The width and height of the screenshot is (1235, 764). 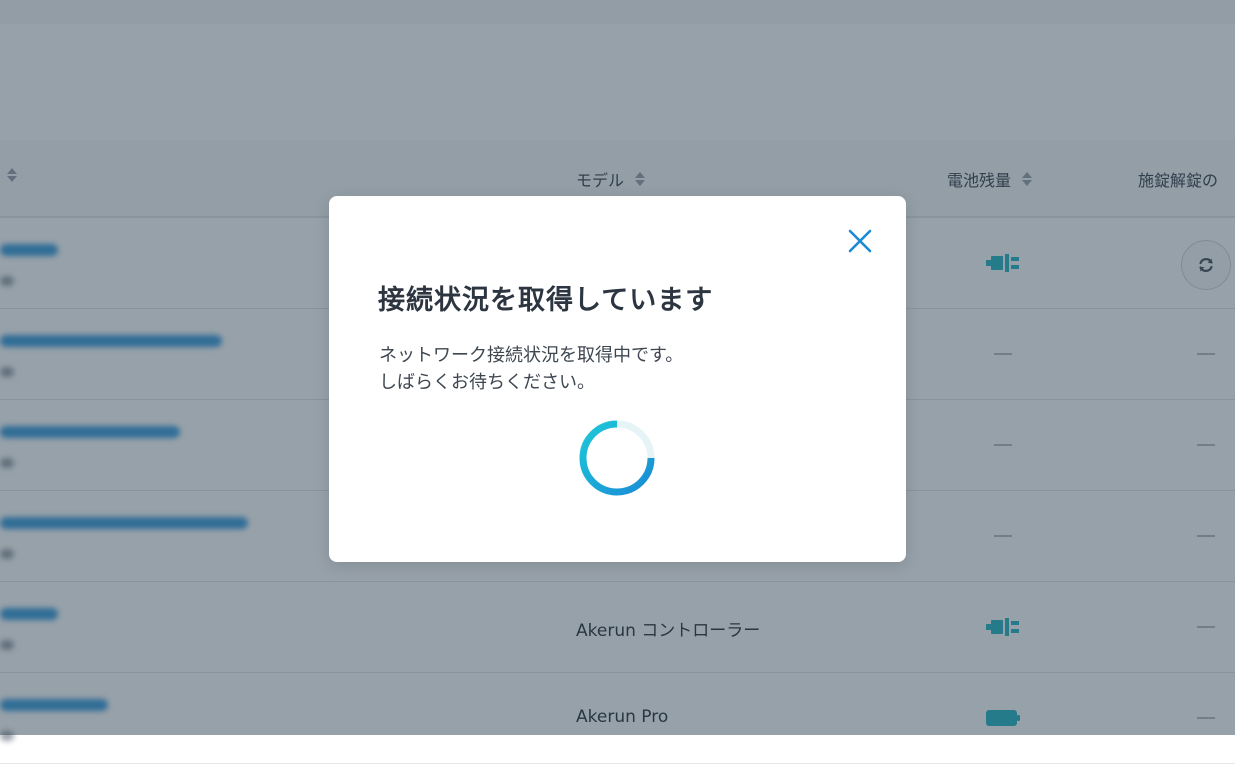 I want to click on loading-spinner-icon, so click(x=617, y=458).